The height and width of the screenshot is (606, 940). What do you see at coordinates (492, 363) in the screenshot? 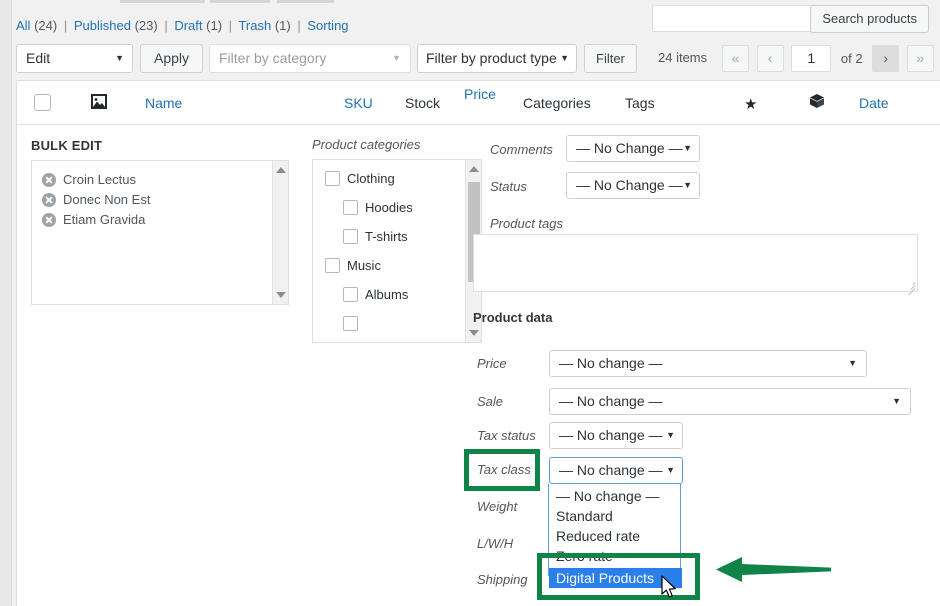
I see `price-label: Price` at bounding box center [492, 363].